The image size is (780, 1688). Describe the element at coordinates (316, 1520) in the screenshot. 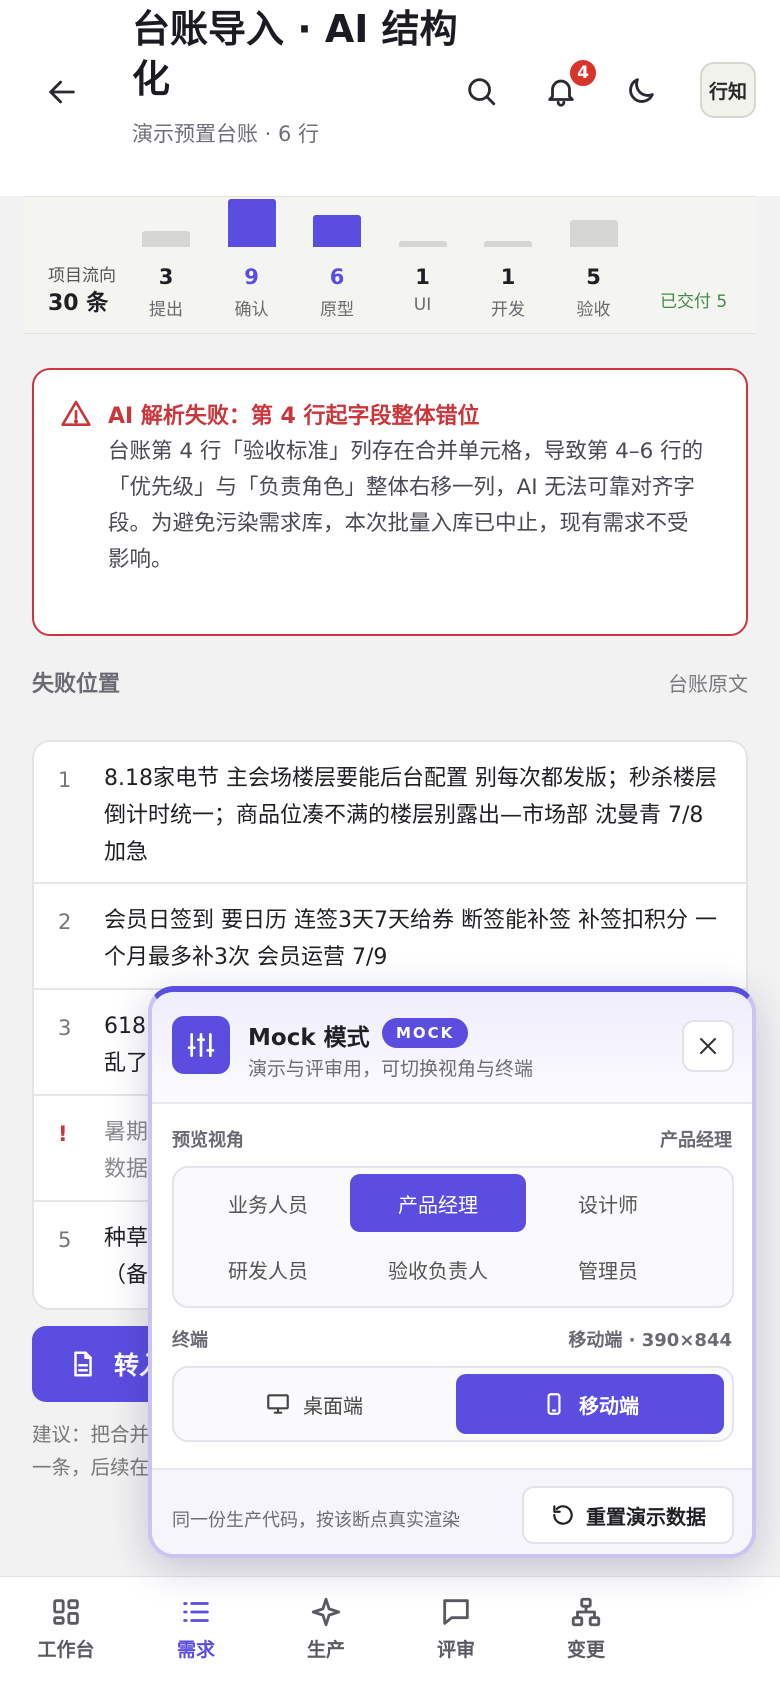

I see `footer-note: 同一份生产代码，按该断点真实渲染` at that location.